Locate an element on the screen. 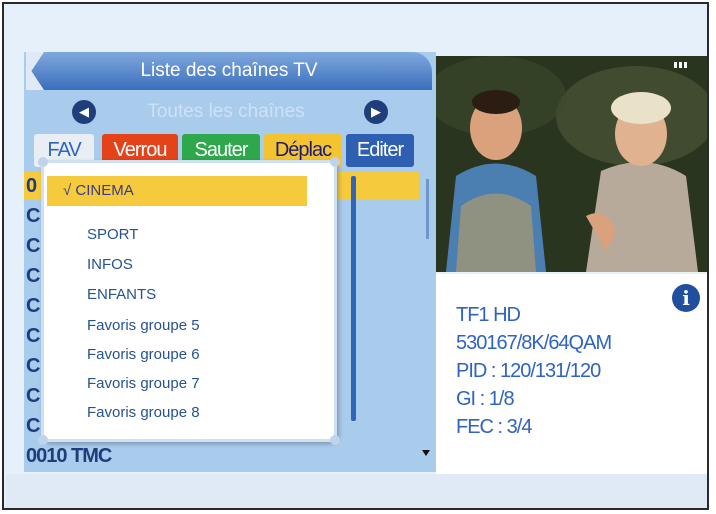 The width and height of the screenshot is (716, 514). page-title: Liste des chaînes TV is located at coordinates (229, 71).